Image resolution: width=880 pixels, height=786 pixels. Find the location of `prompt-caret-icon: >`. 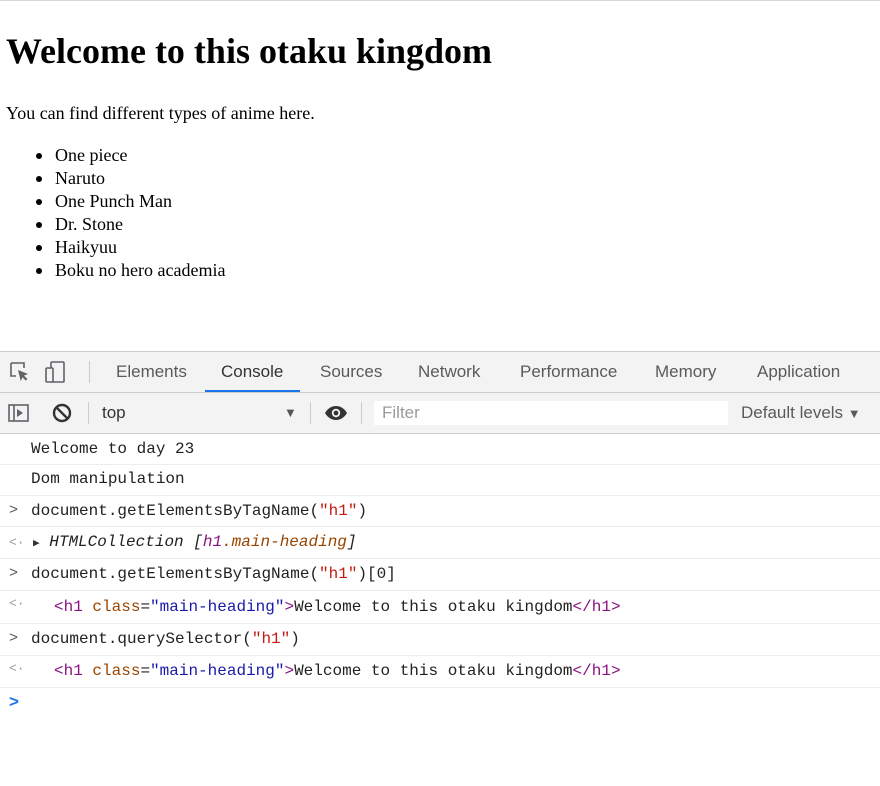

prompt-caret-icon: > is located at coordinates (14, 701).